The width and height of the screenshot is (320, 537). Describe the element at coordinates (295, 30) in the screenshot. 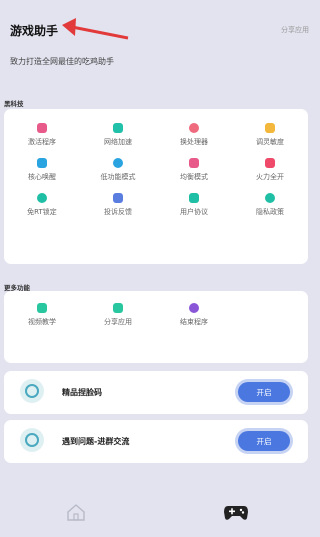

I see `share-app-link: 分享应用` at that location.